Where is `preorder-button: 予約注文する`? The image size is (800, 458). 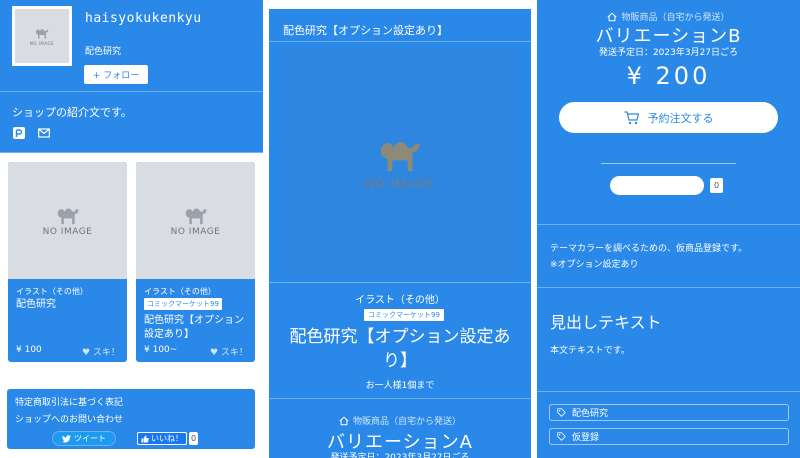 preorder-button: 予約注文する is located at coordinates (668, 117).